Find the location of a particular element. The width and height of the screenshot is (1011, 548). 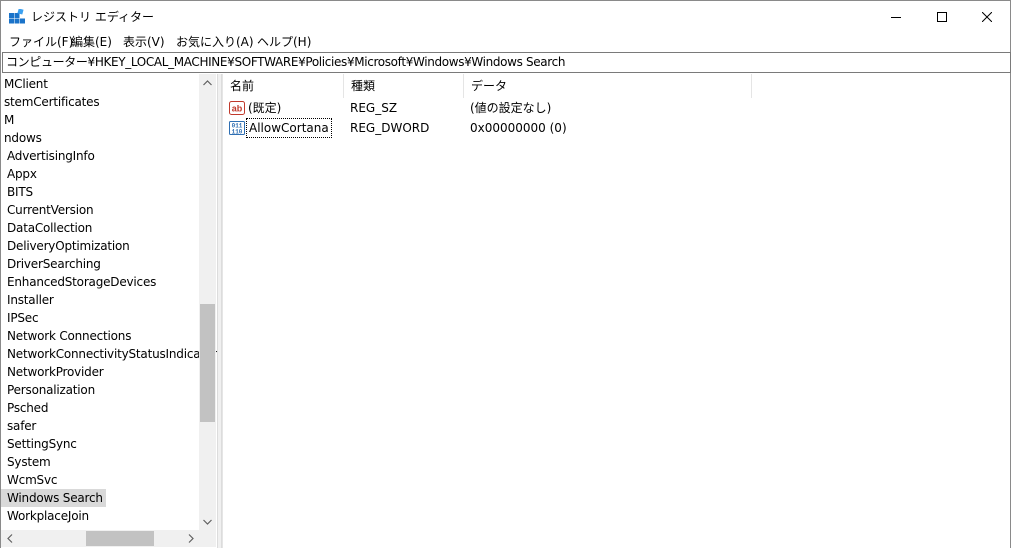

registry-editor-icon is located at coordinates (17, 16).